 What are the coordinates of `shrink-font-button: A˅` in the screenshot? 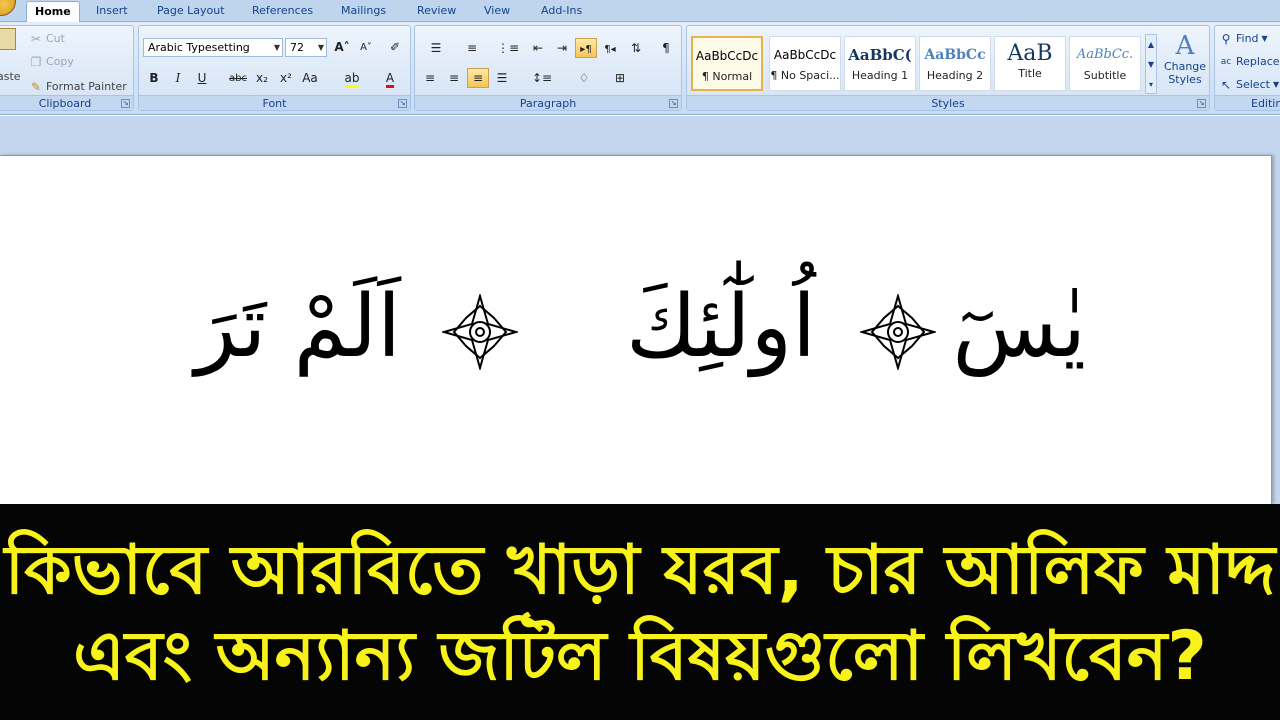 It's located at (366, 47).